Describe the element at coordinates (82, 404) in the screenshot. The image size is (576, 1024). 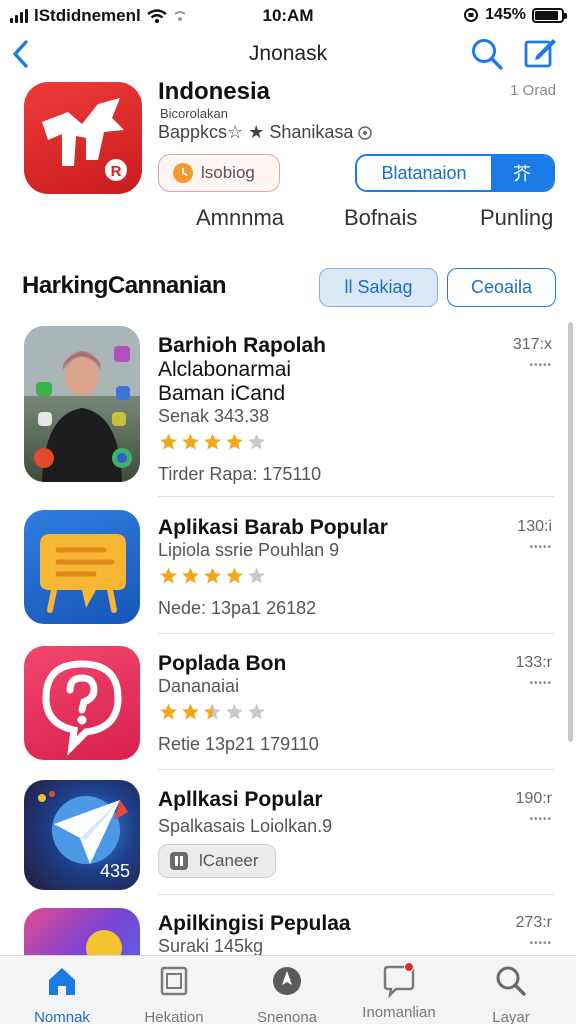
I see `portrait-image` at that location.